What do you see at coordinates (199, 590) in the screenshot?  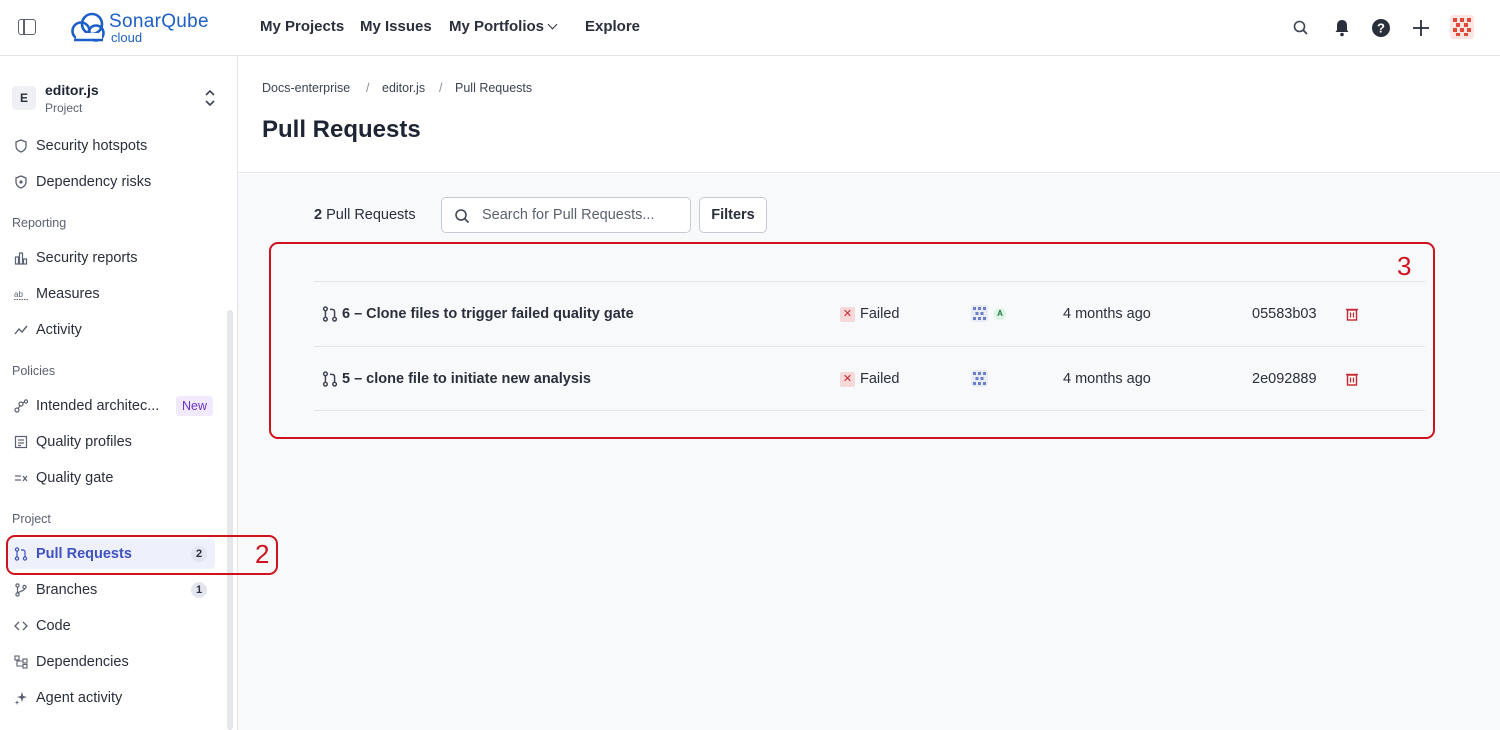 I see `count-badge: 1` at bounding box center [199, 590].